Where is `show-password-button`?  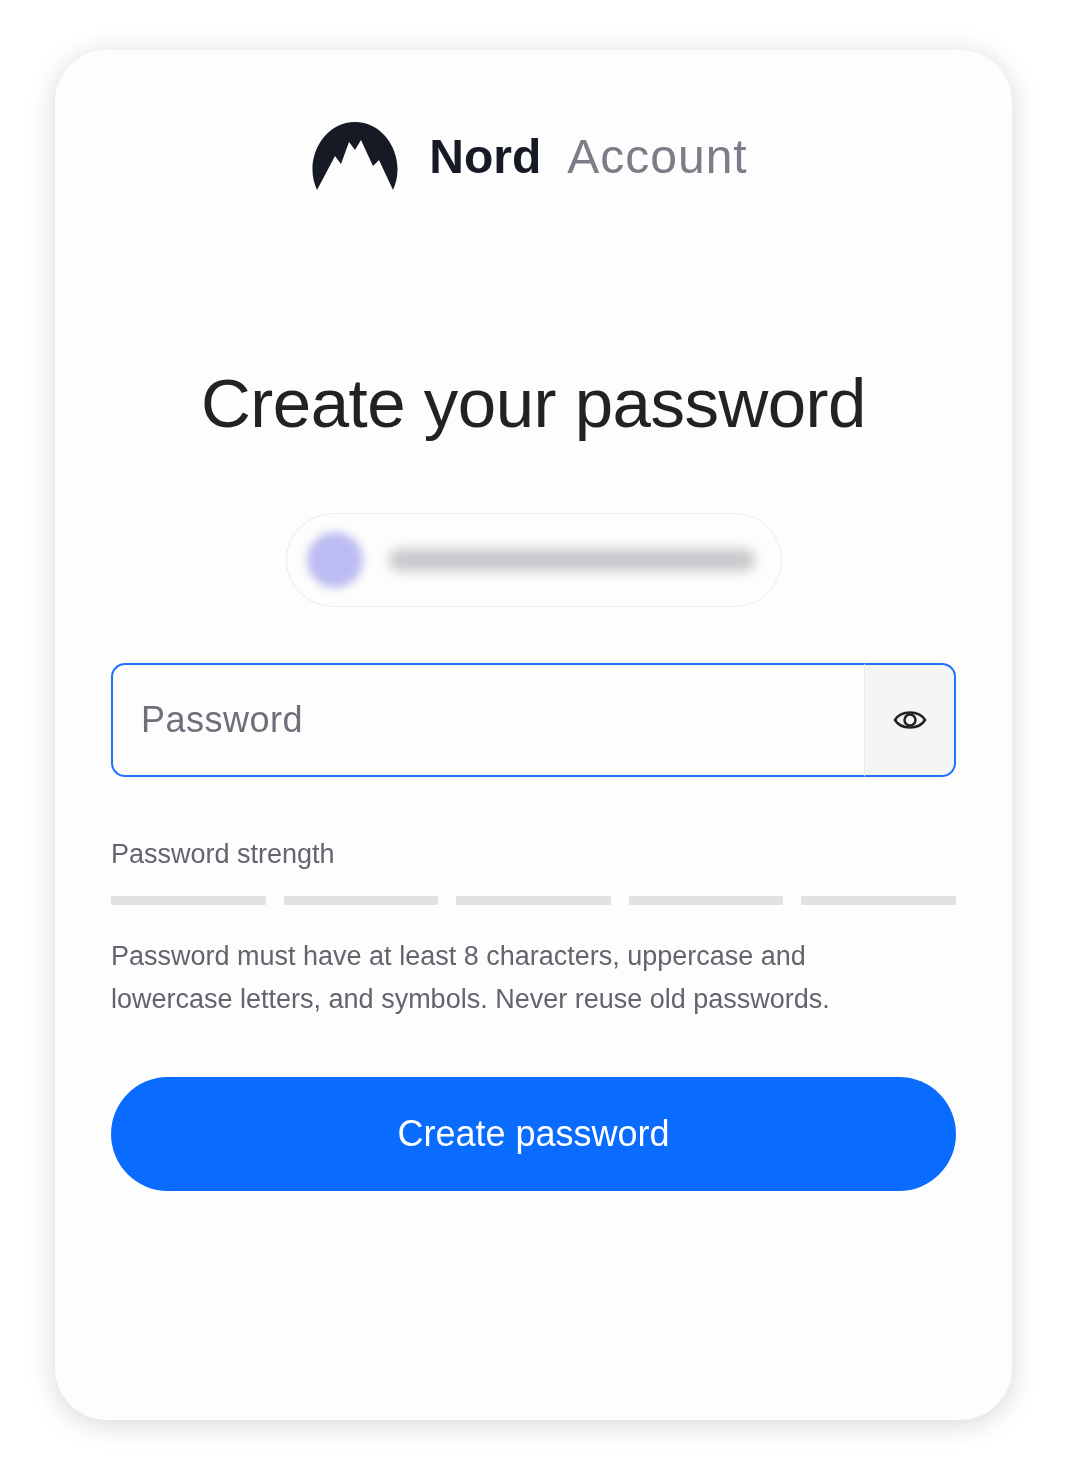 show-password-button is located at coordinates (910, 720).